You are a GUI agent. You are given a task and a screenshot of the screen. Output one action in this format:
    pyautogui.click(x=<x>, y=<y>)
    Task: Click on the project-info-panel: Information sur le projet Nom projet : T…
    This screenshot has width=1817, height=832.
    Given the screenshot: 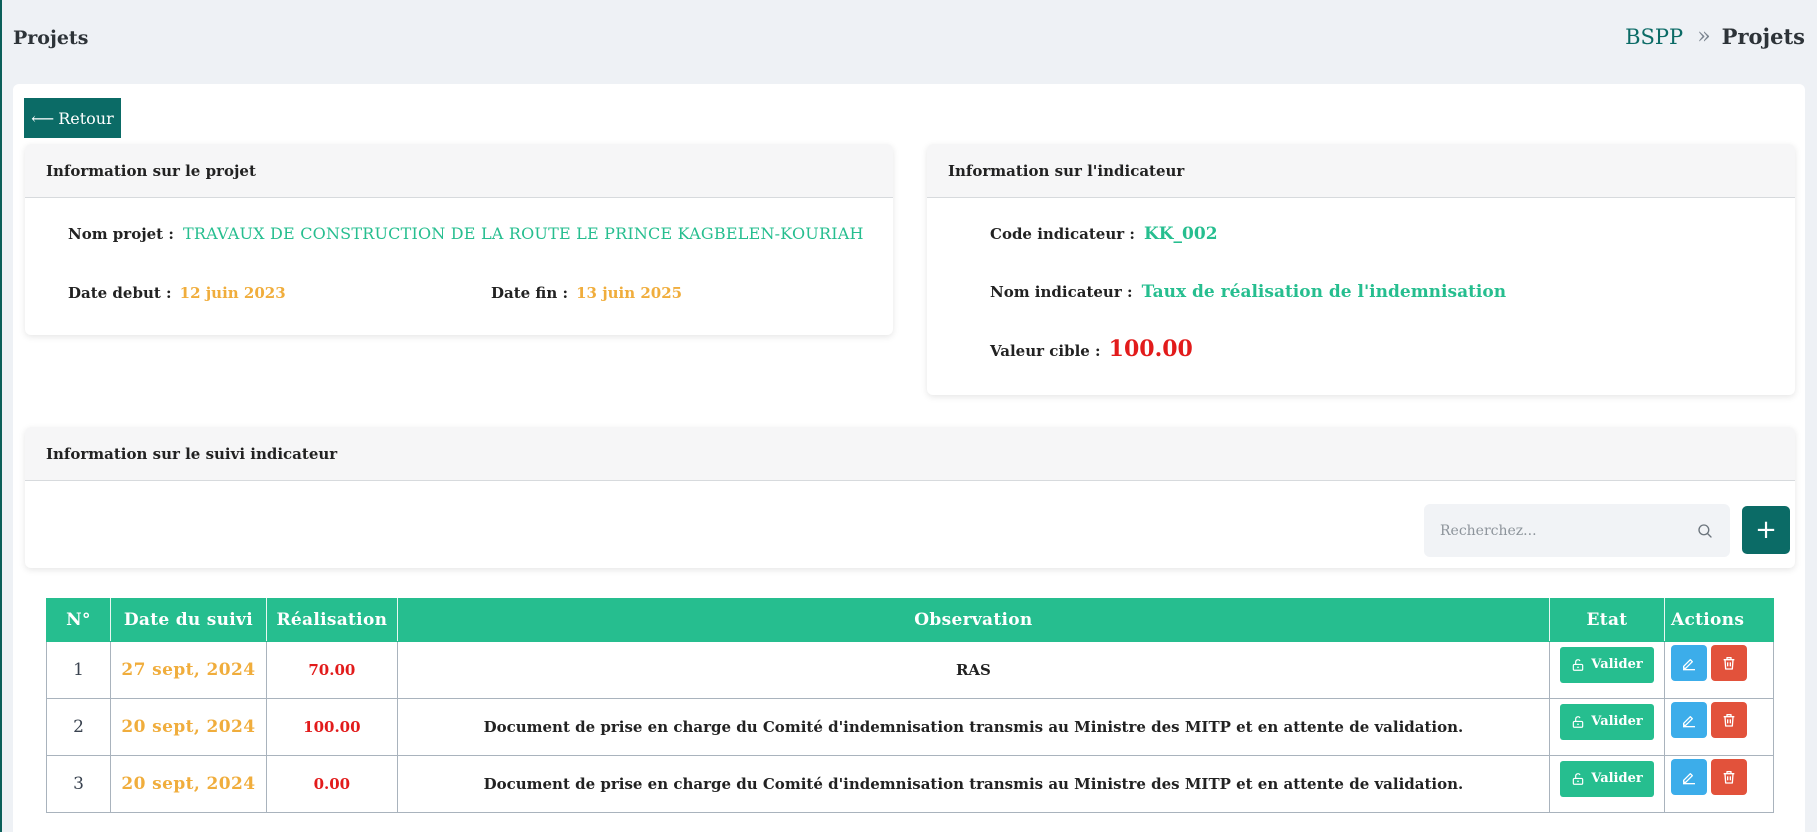 What is the action you would take?
    pyautogui.click(x=459, y=239)
    